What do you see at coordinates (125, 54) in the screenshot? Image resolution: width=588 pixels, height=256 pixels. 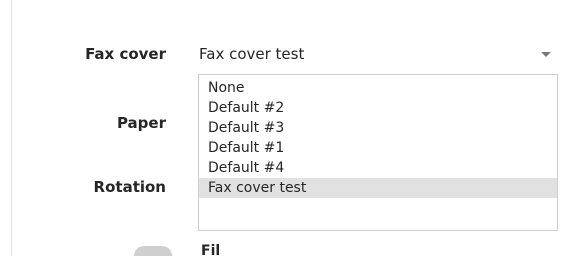 I see `fax-cover-label: Fax cover` at bounding box center [125, 54].